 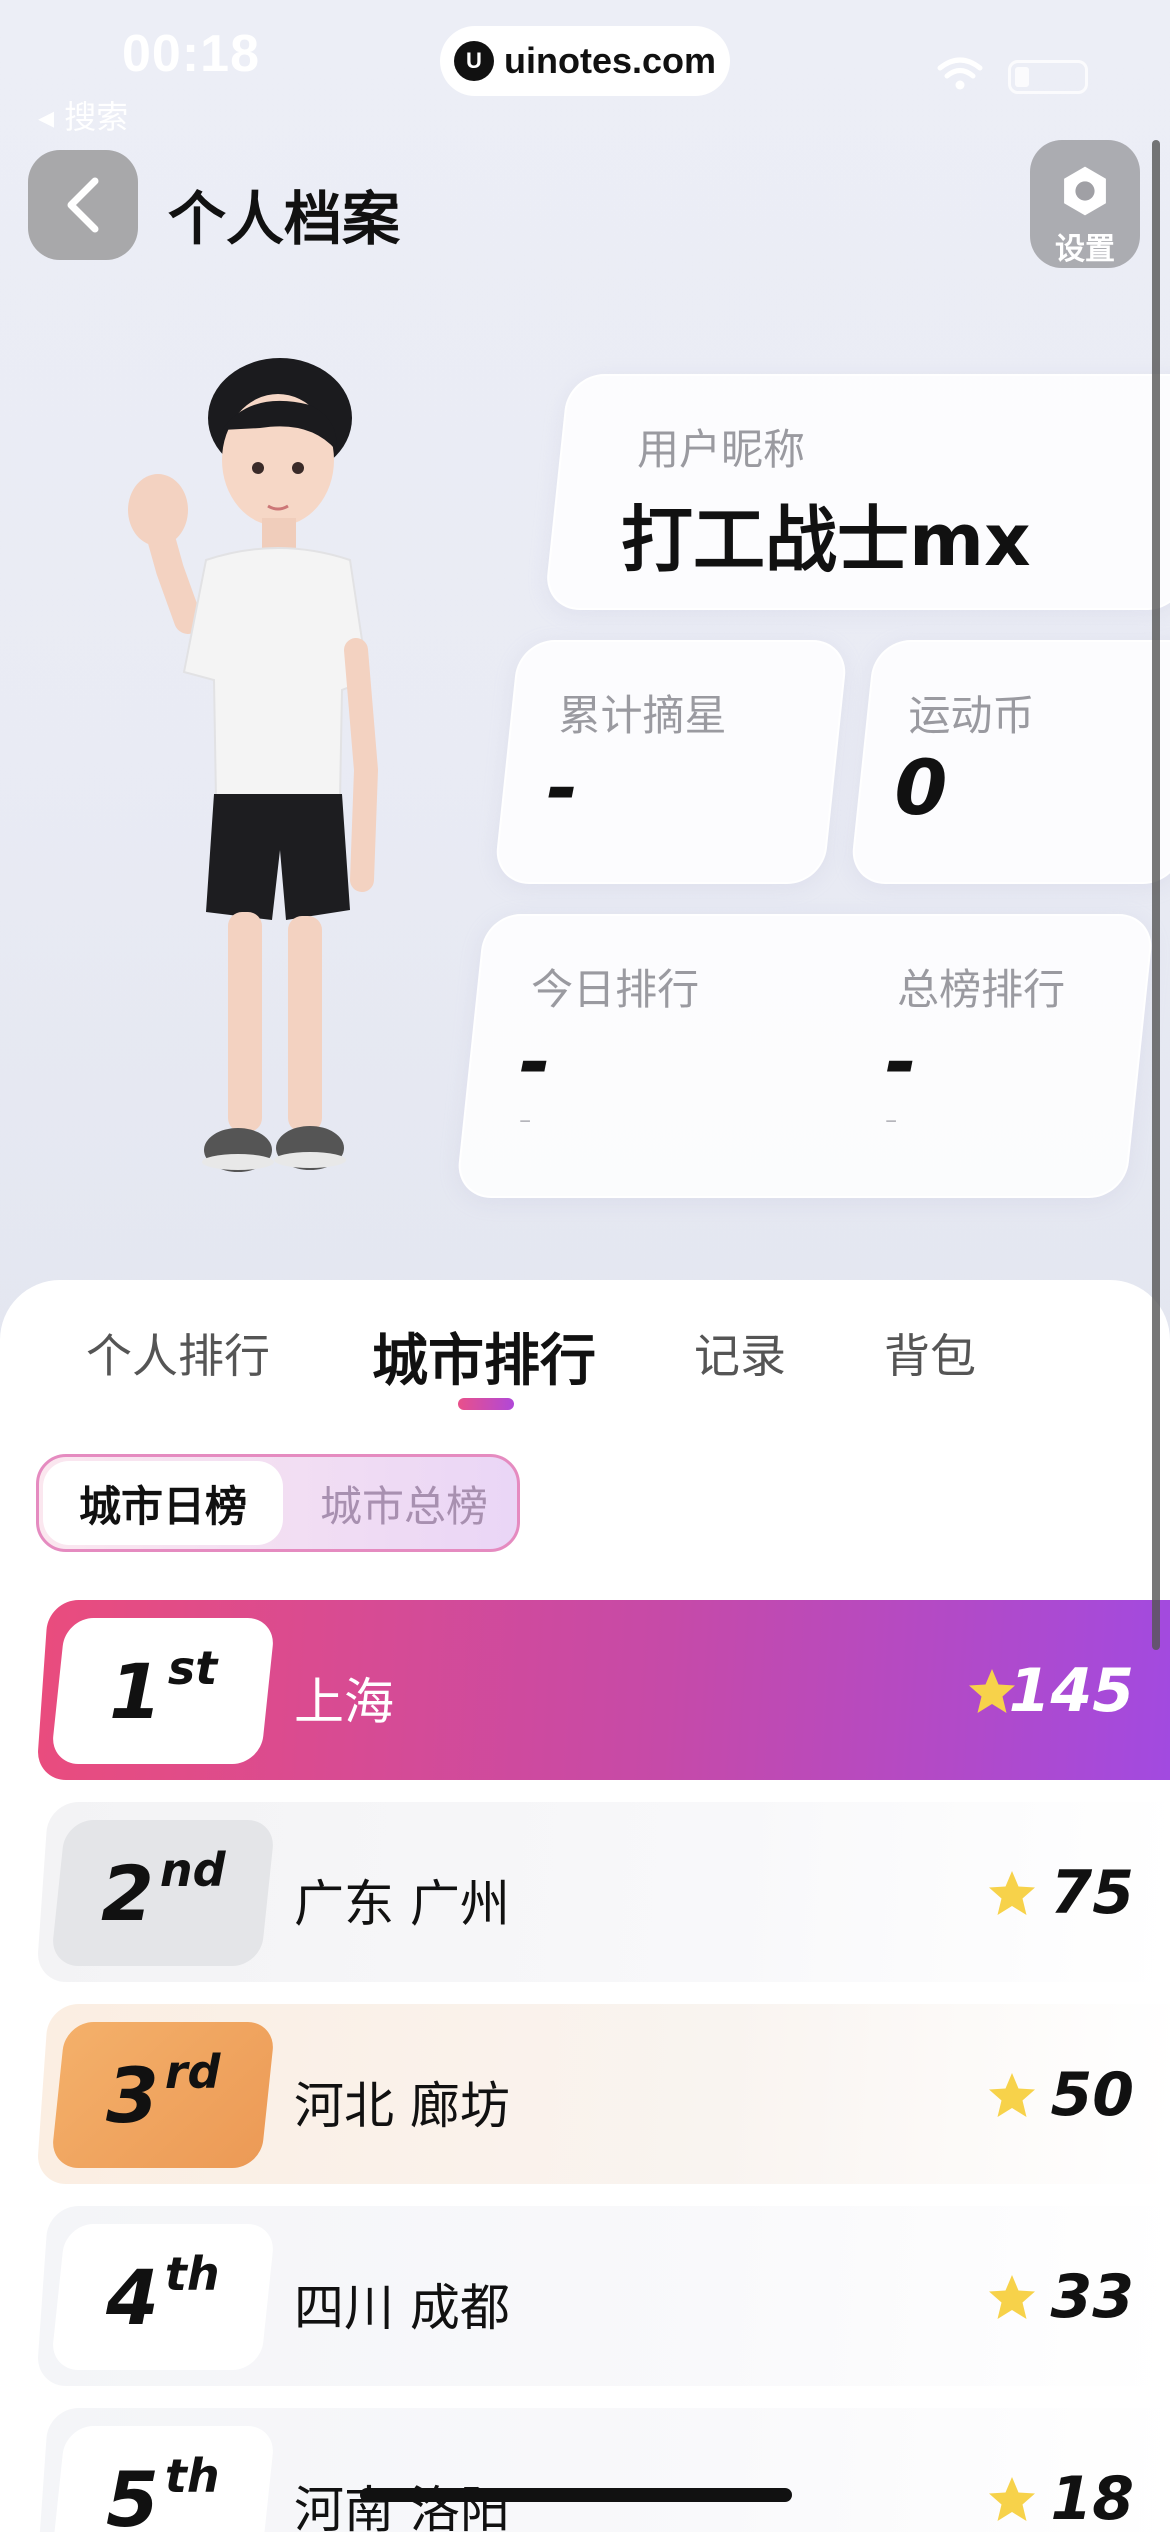 What do you see at coordinates (178, 1353) in the screenshot?
I see `tab-personal-ranking: 个人排行` at bounding box center [178, 1353].